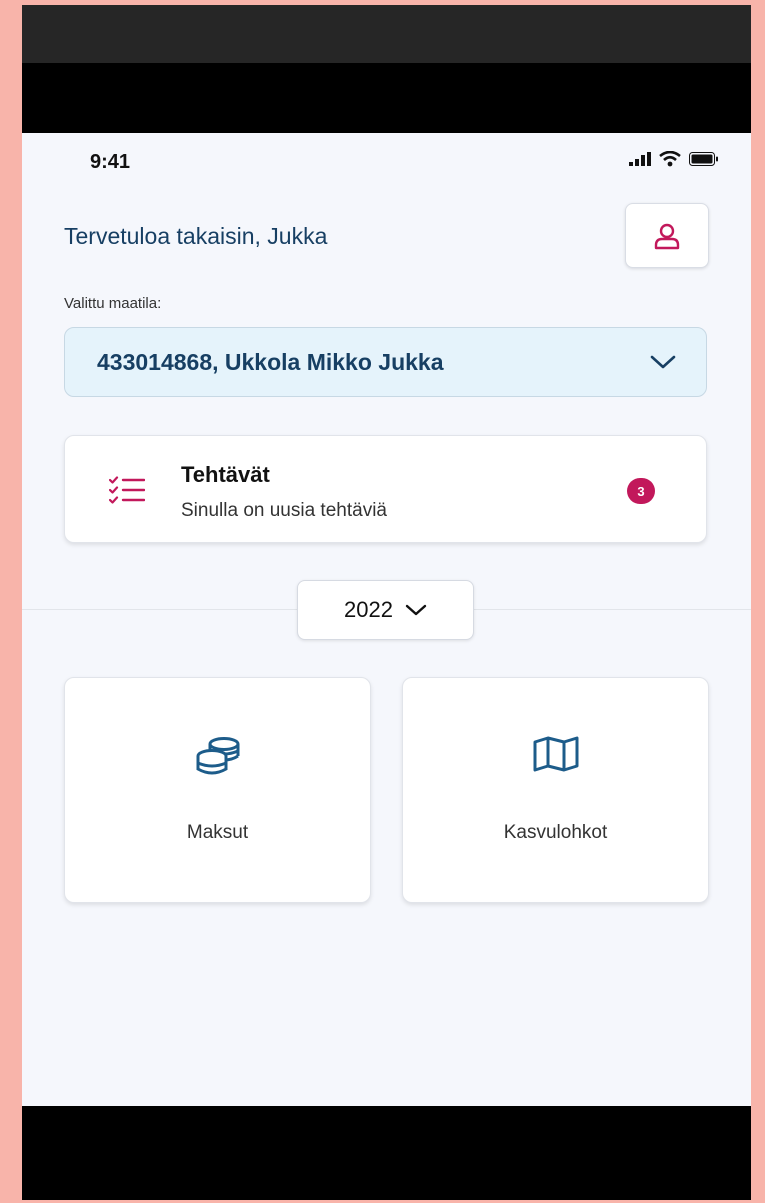 This screenshot has height=1203, width=765. What do you see at coordinates (127, 490) in the screenshot?
I see `task-list-icon` at bounding box center [127, 490].